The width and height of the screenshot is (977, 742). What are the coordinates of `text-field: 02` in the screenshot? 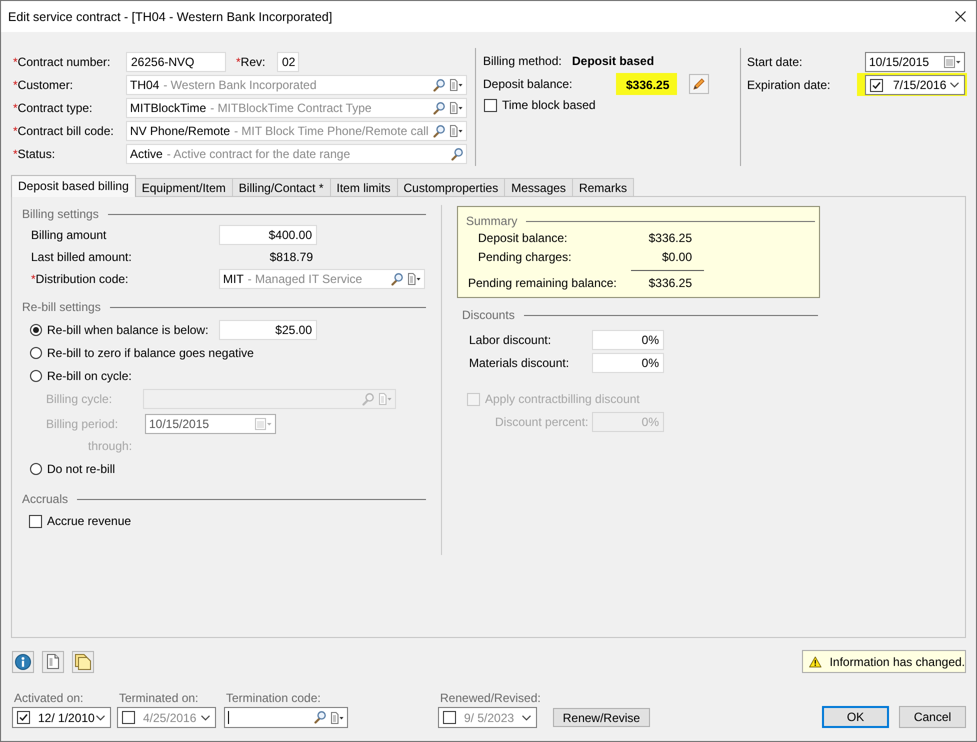 It's located at (288, 62).